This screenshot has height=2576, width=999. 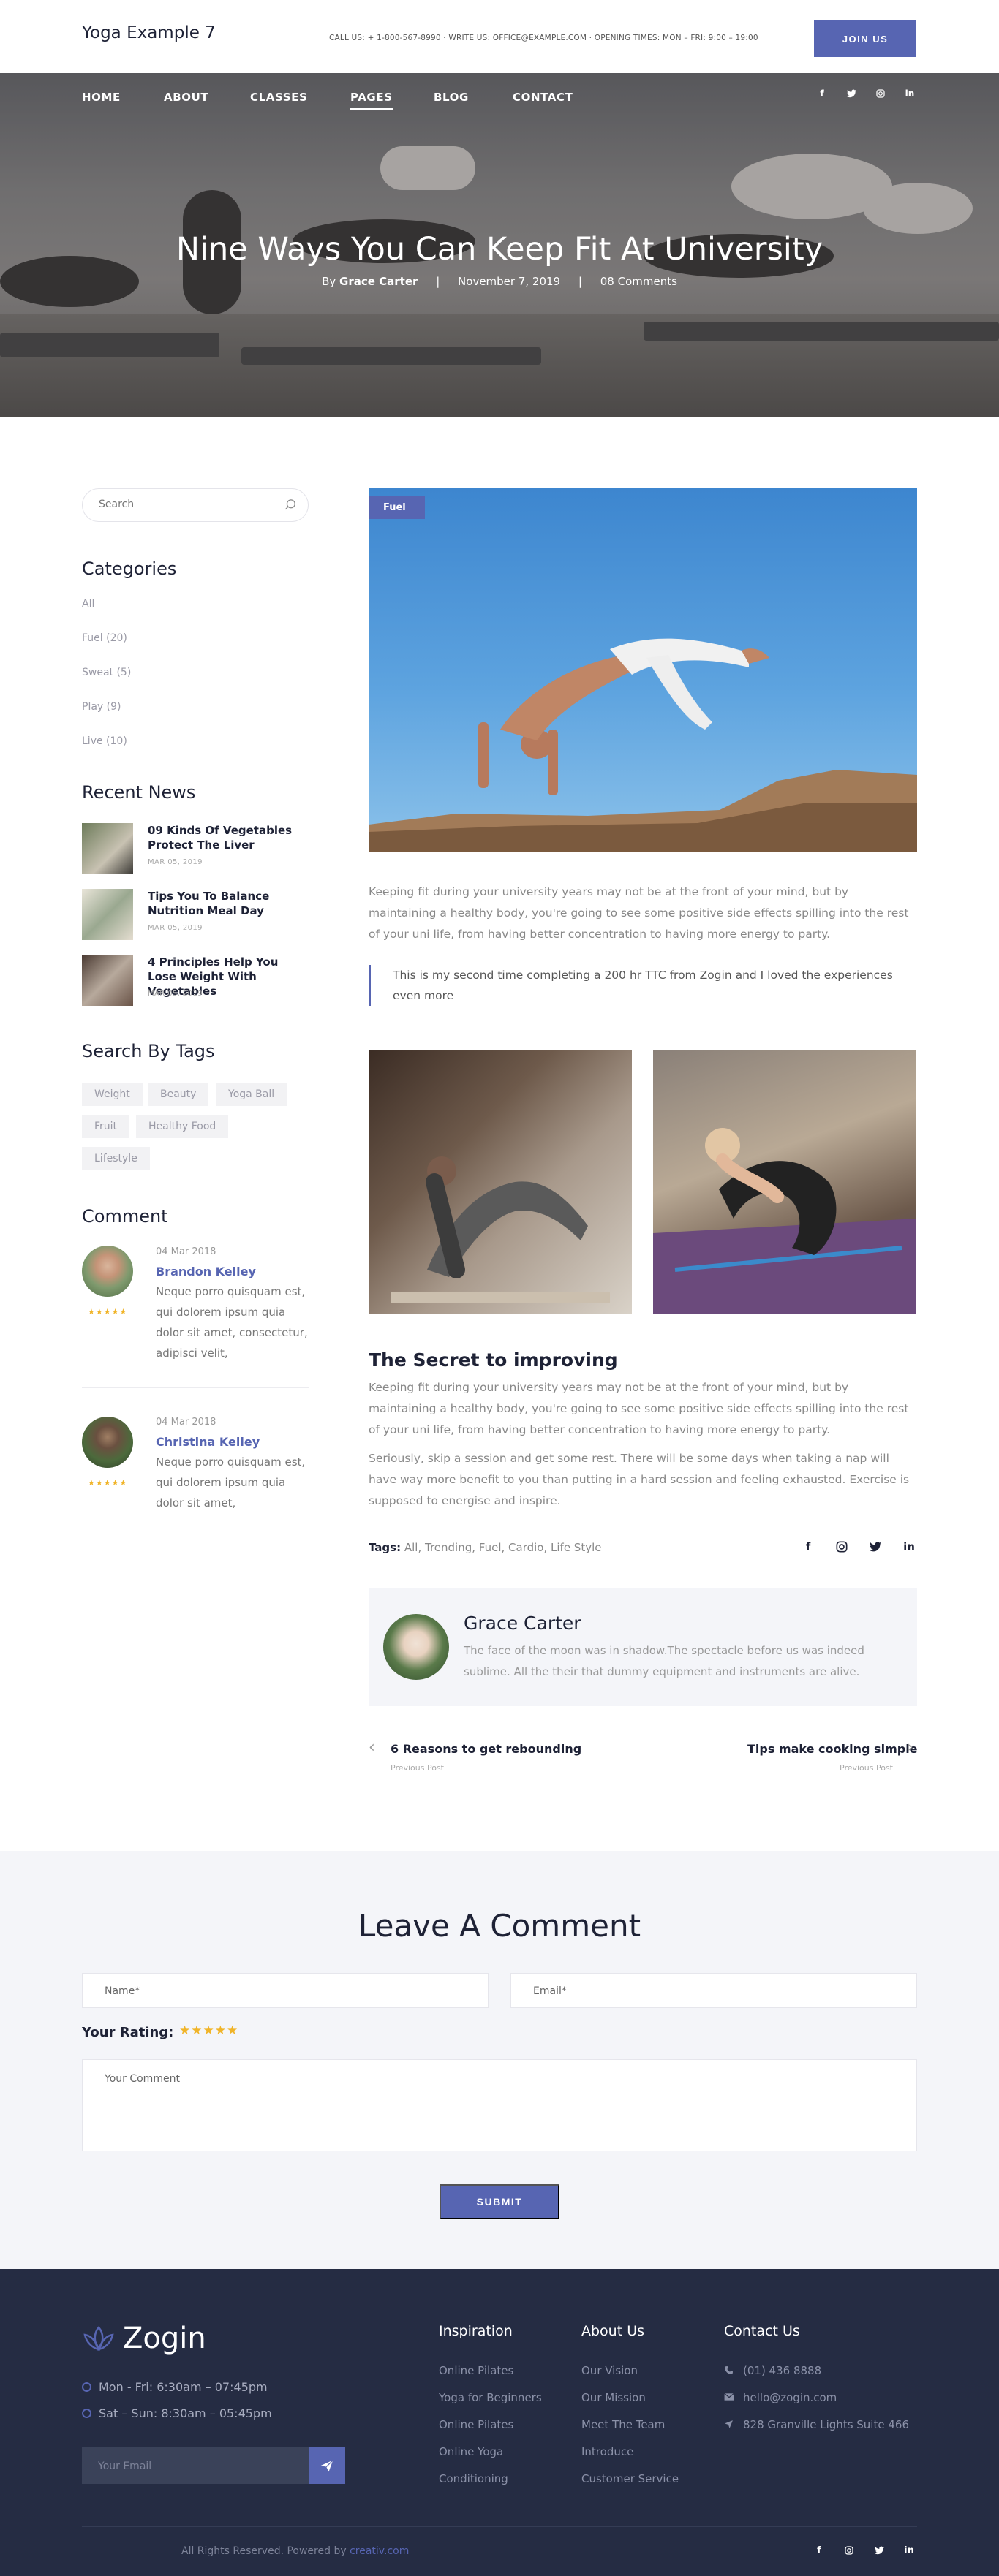 What do you see at coordinates (493, 1360) in the screenshot?
I see `article-subtitle: The Secret to improving` at bounding box center [493, 1360].